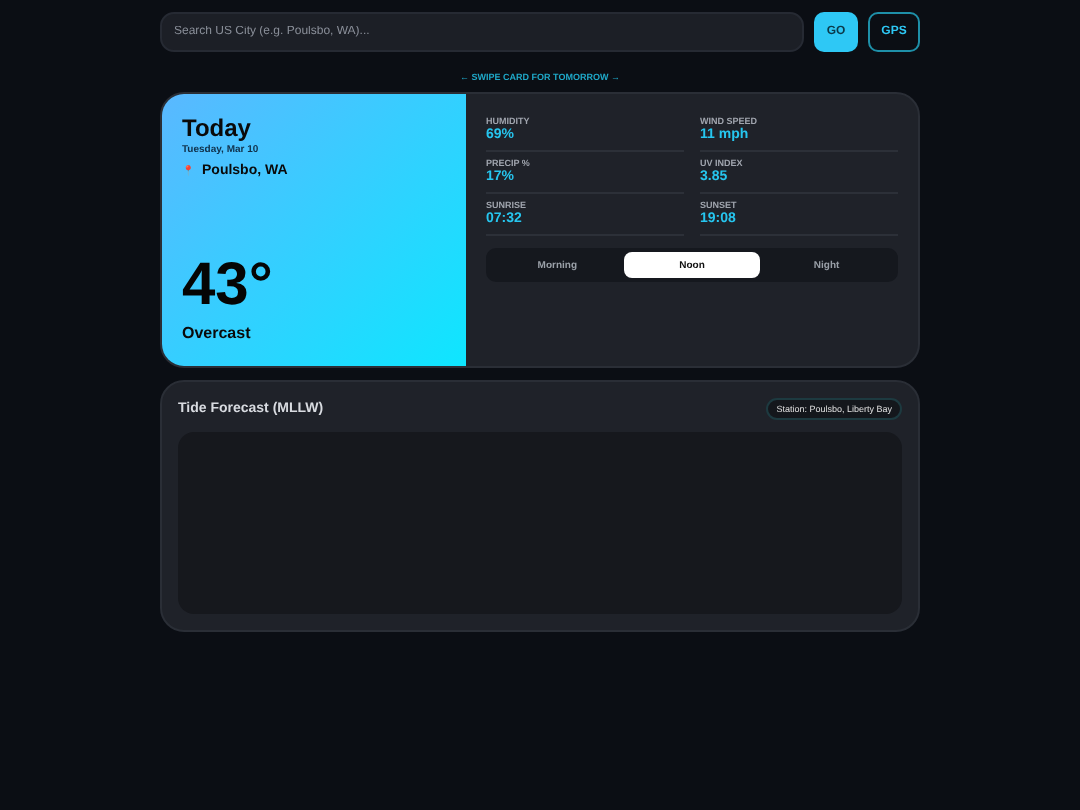  Describe the element at coordinates (228, 286) in the screenshot. I see `temperature: 43°` at that location.